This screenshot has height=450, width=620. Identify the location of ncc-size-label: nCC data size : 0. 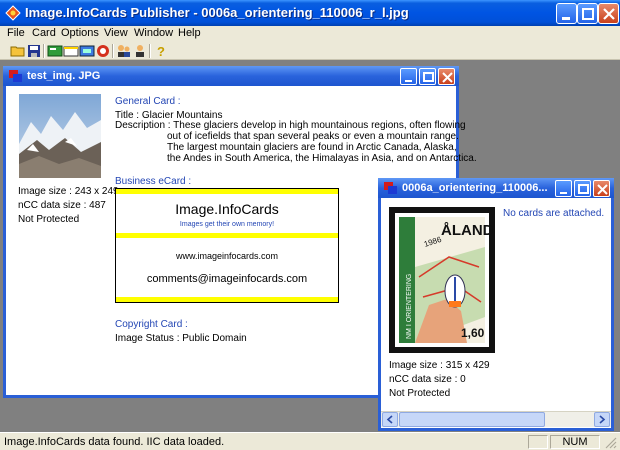
(427, 379).